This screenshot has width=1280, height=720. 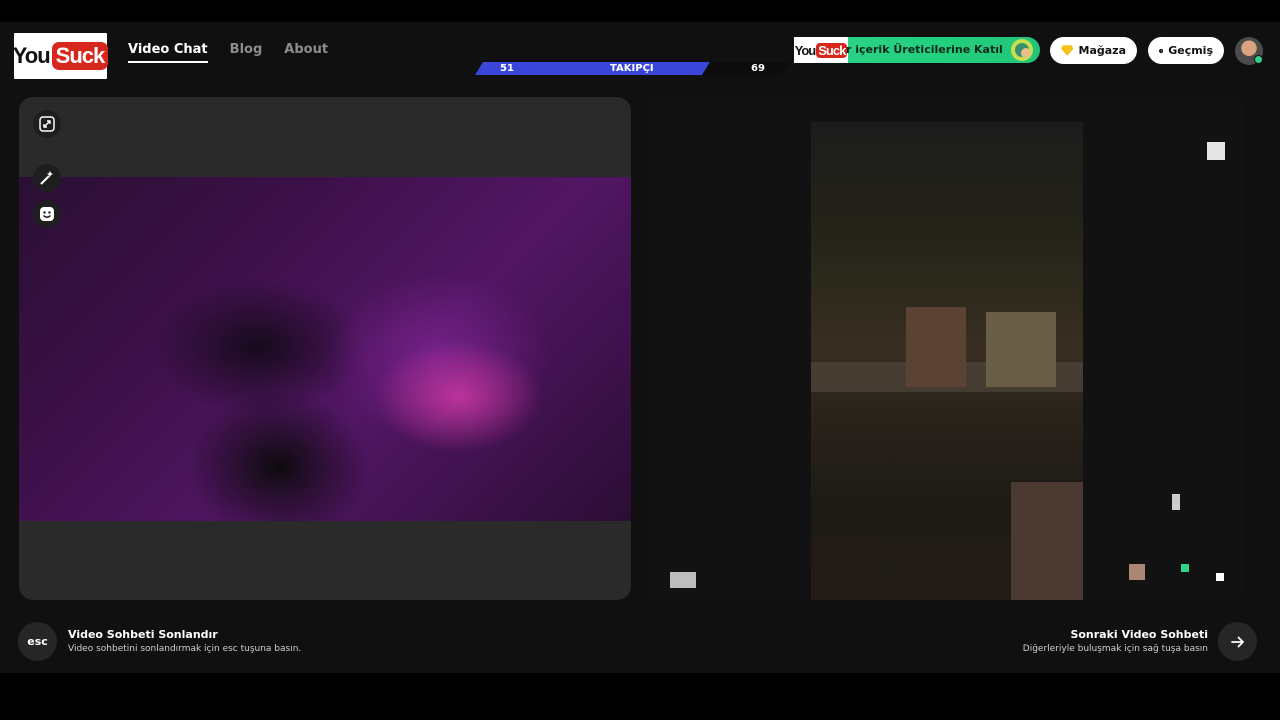 I want to click on follower-label: TAKIPÇI, so click(x=632, y=68).